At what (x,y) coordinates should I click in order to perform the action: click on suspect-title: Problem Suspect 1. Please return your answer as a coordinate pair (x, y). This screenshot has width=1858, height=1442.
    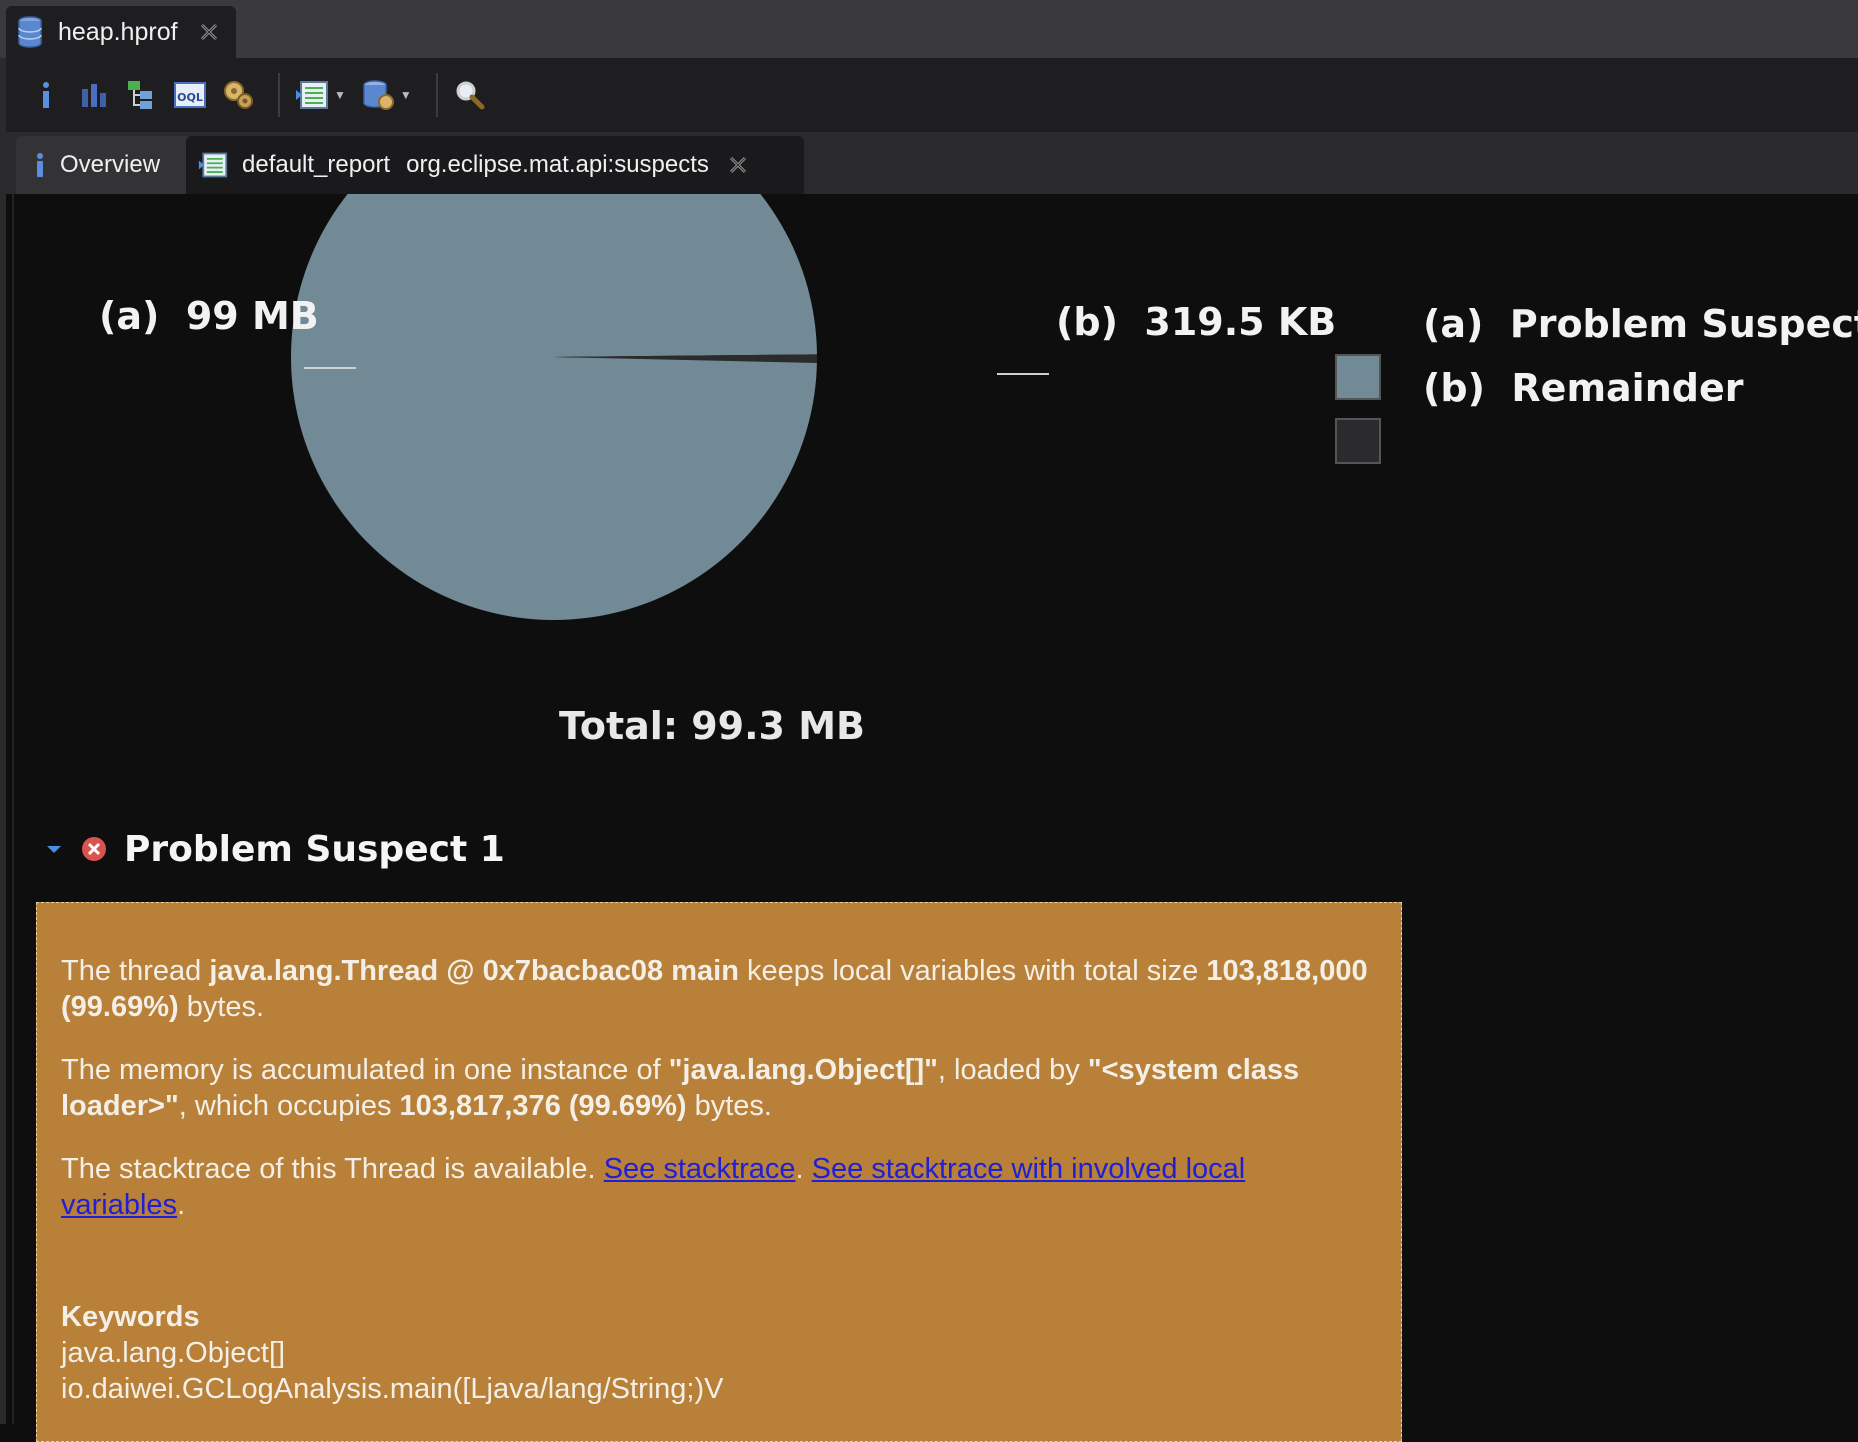
    Looking at the image, I should click on (314, 849).